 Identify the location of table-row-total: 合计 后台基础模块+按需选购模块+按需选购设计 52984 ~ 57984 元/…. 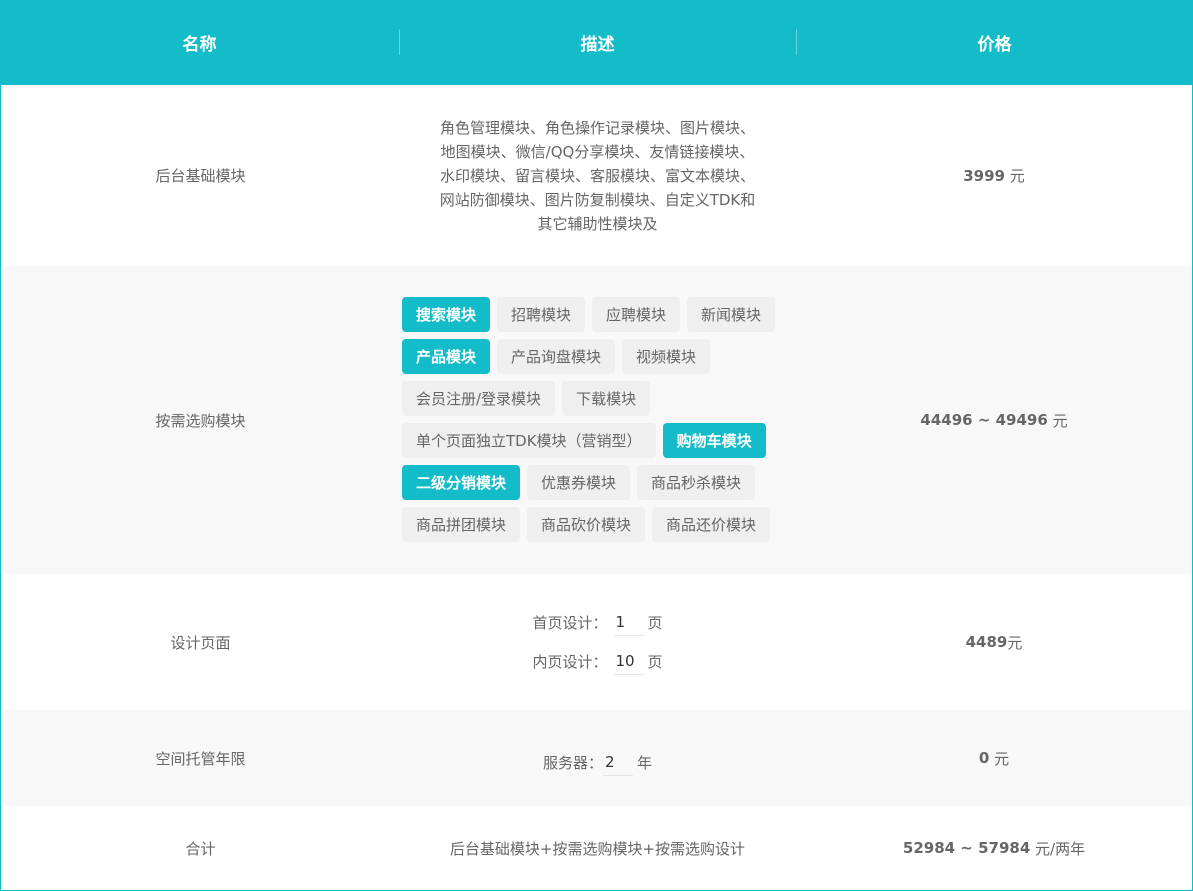
(597, 848).